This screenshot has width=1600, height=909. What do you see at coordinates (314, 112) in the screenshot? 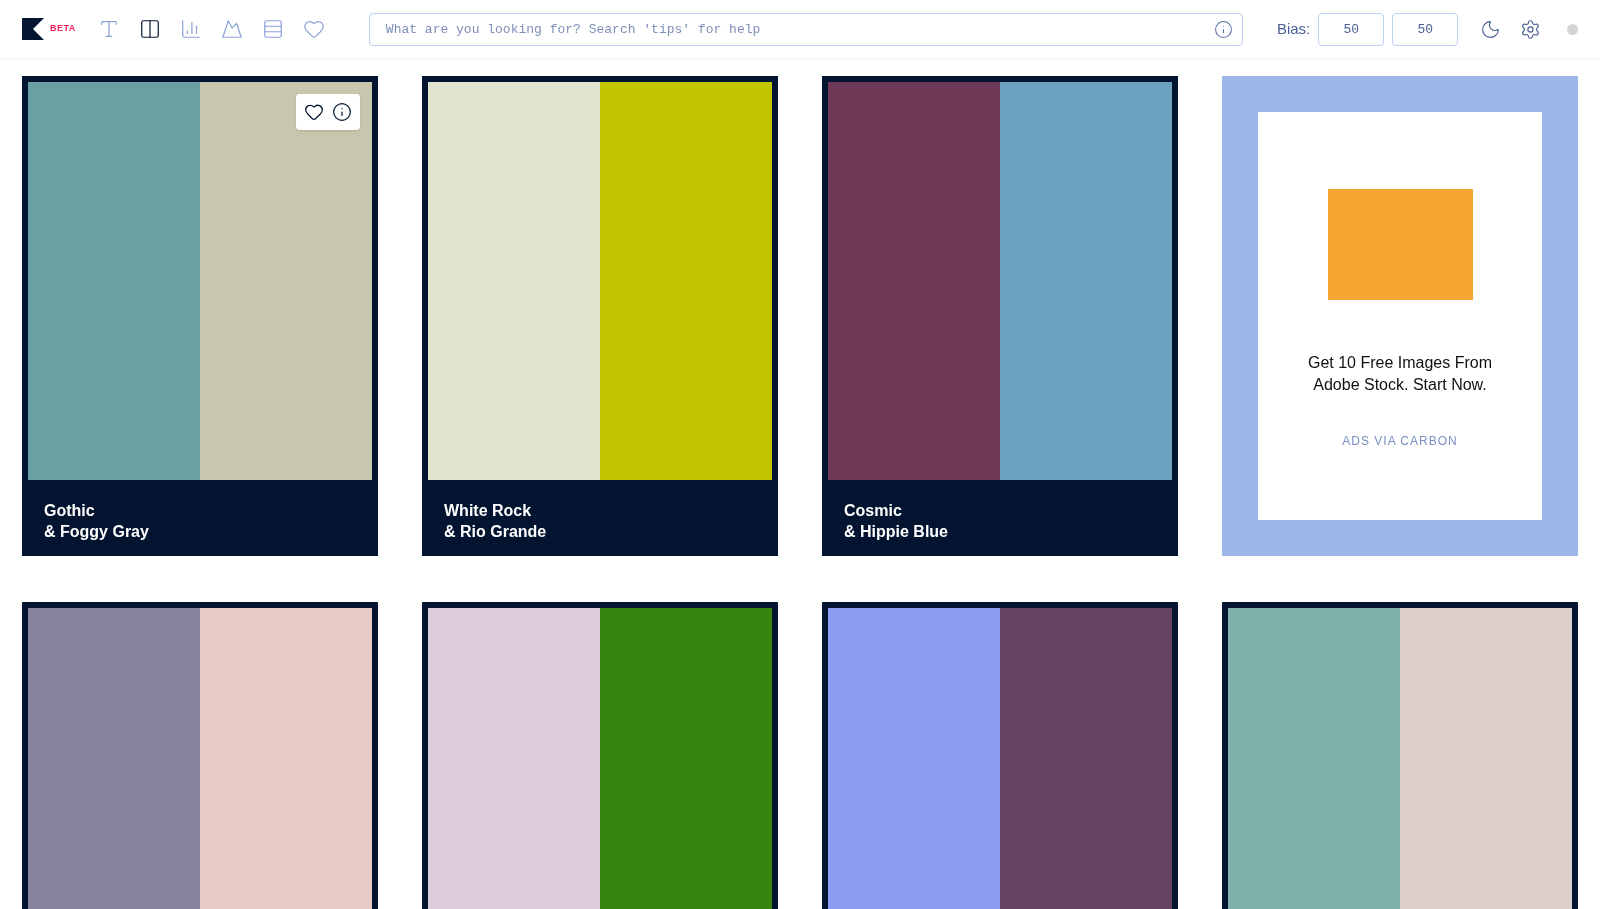
I see `heart-icon` at bounding box center [314, 112].